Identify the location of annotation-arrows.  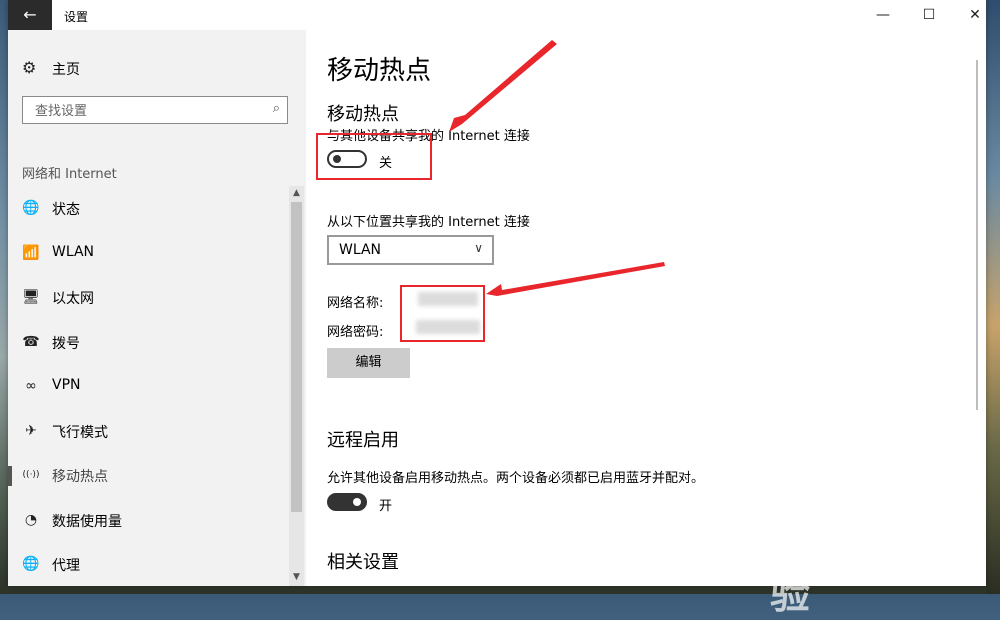
(557, 168).